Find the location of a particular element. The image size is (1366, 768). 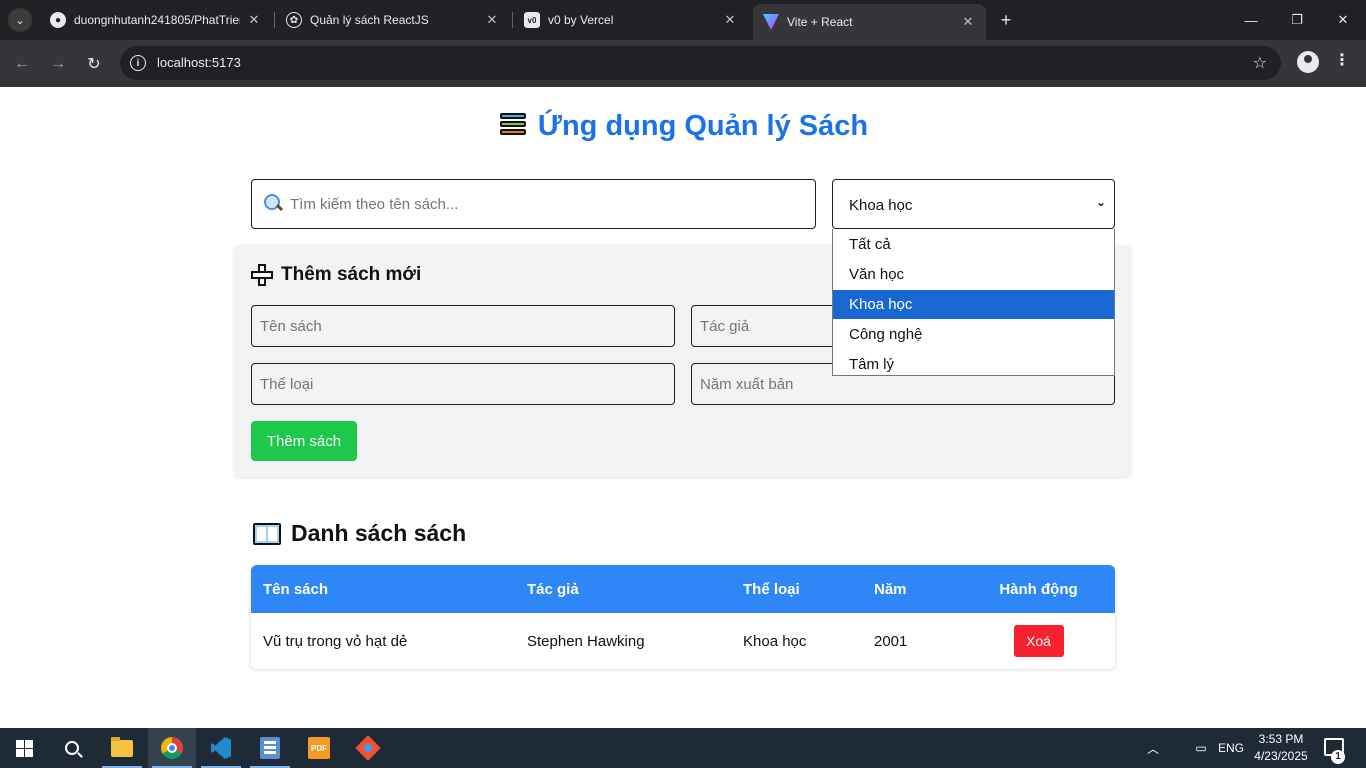

git-icon is located at coordinates (368, 748).